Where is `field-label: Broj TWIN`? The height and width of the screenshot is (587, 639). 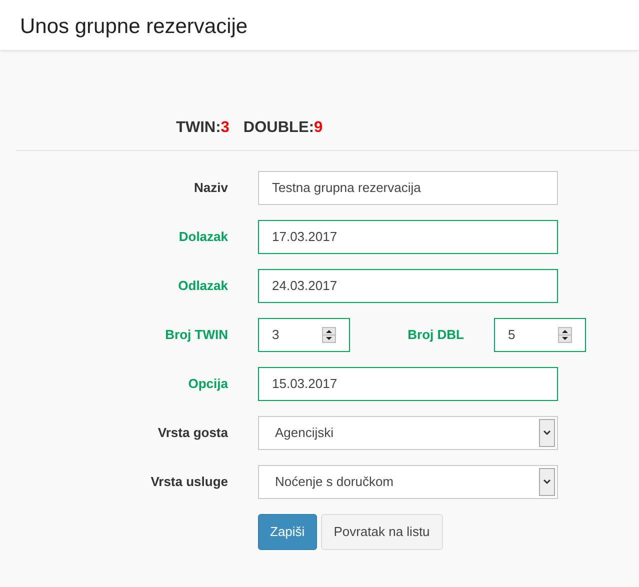 field-label: Broj TWIN is located at coordinates (196, 335).